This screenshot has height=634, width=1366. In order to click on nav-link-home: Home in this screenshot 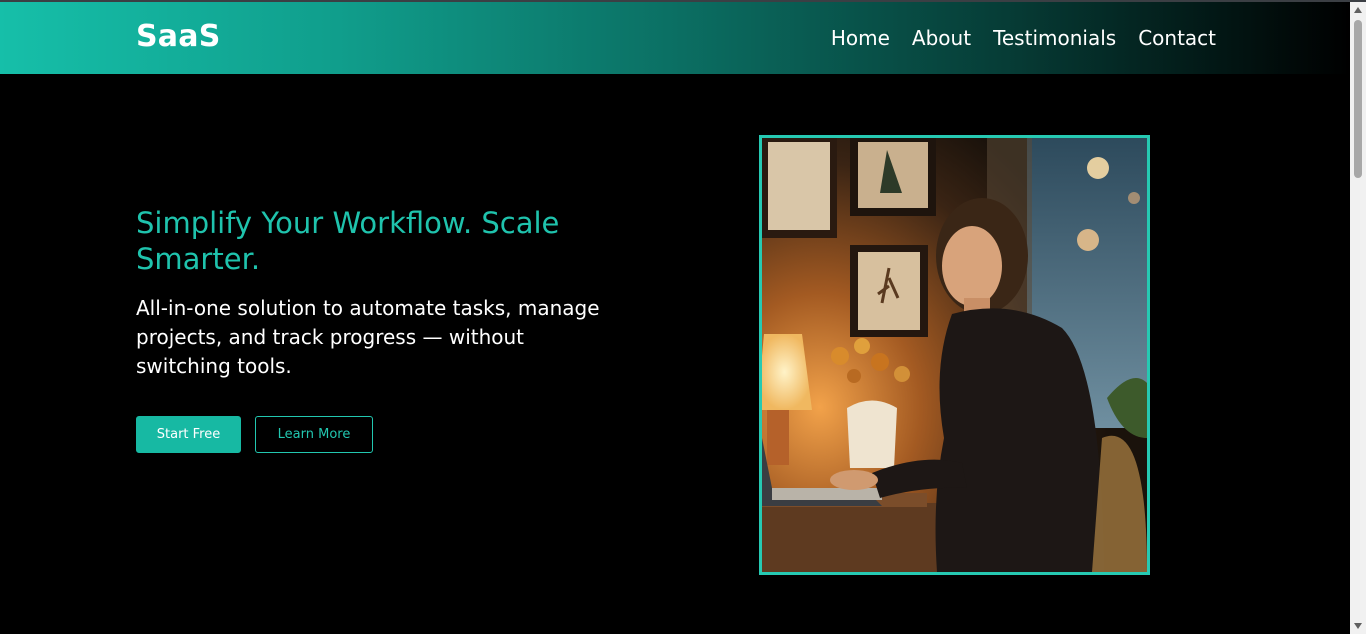, I will do `click(860, 38)`.